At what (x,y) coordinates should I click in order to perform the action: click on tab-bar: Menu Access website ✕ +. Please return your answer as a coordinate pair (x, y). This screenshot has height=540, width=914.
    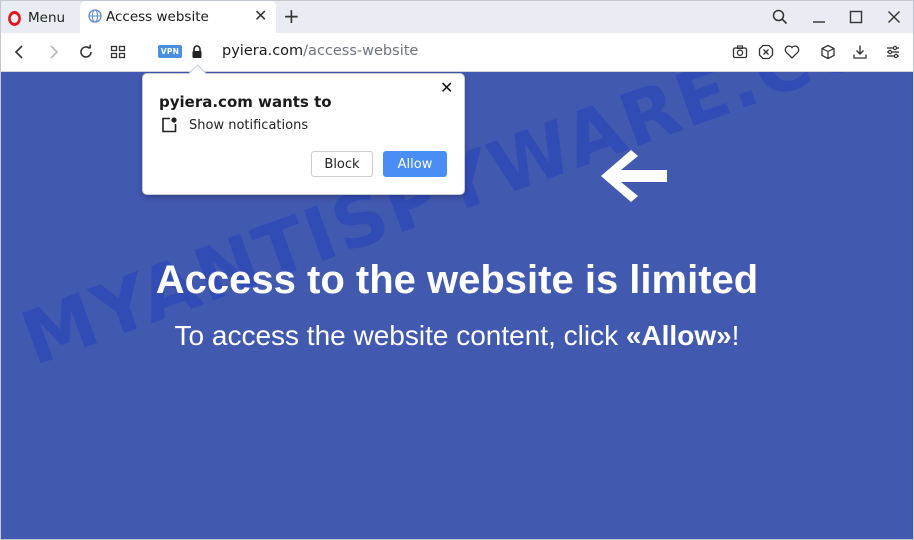
    Looking at the image, I should click on (457, 17).